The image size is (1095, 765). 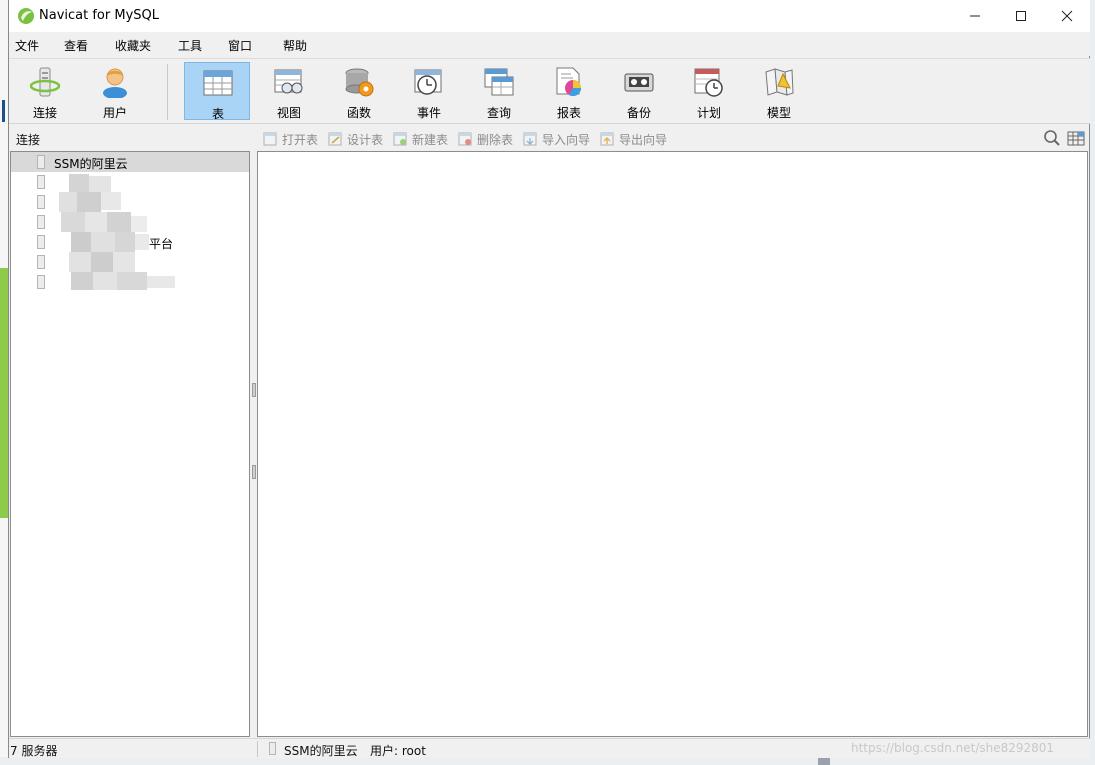 I want to click on desktop-background-bottom, so click(x=547, y=761).